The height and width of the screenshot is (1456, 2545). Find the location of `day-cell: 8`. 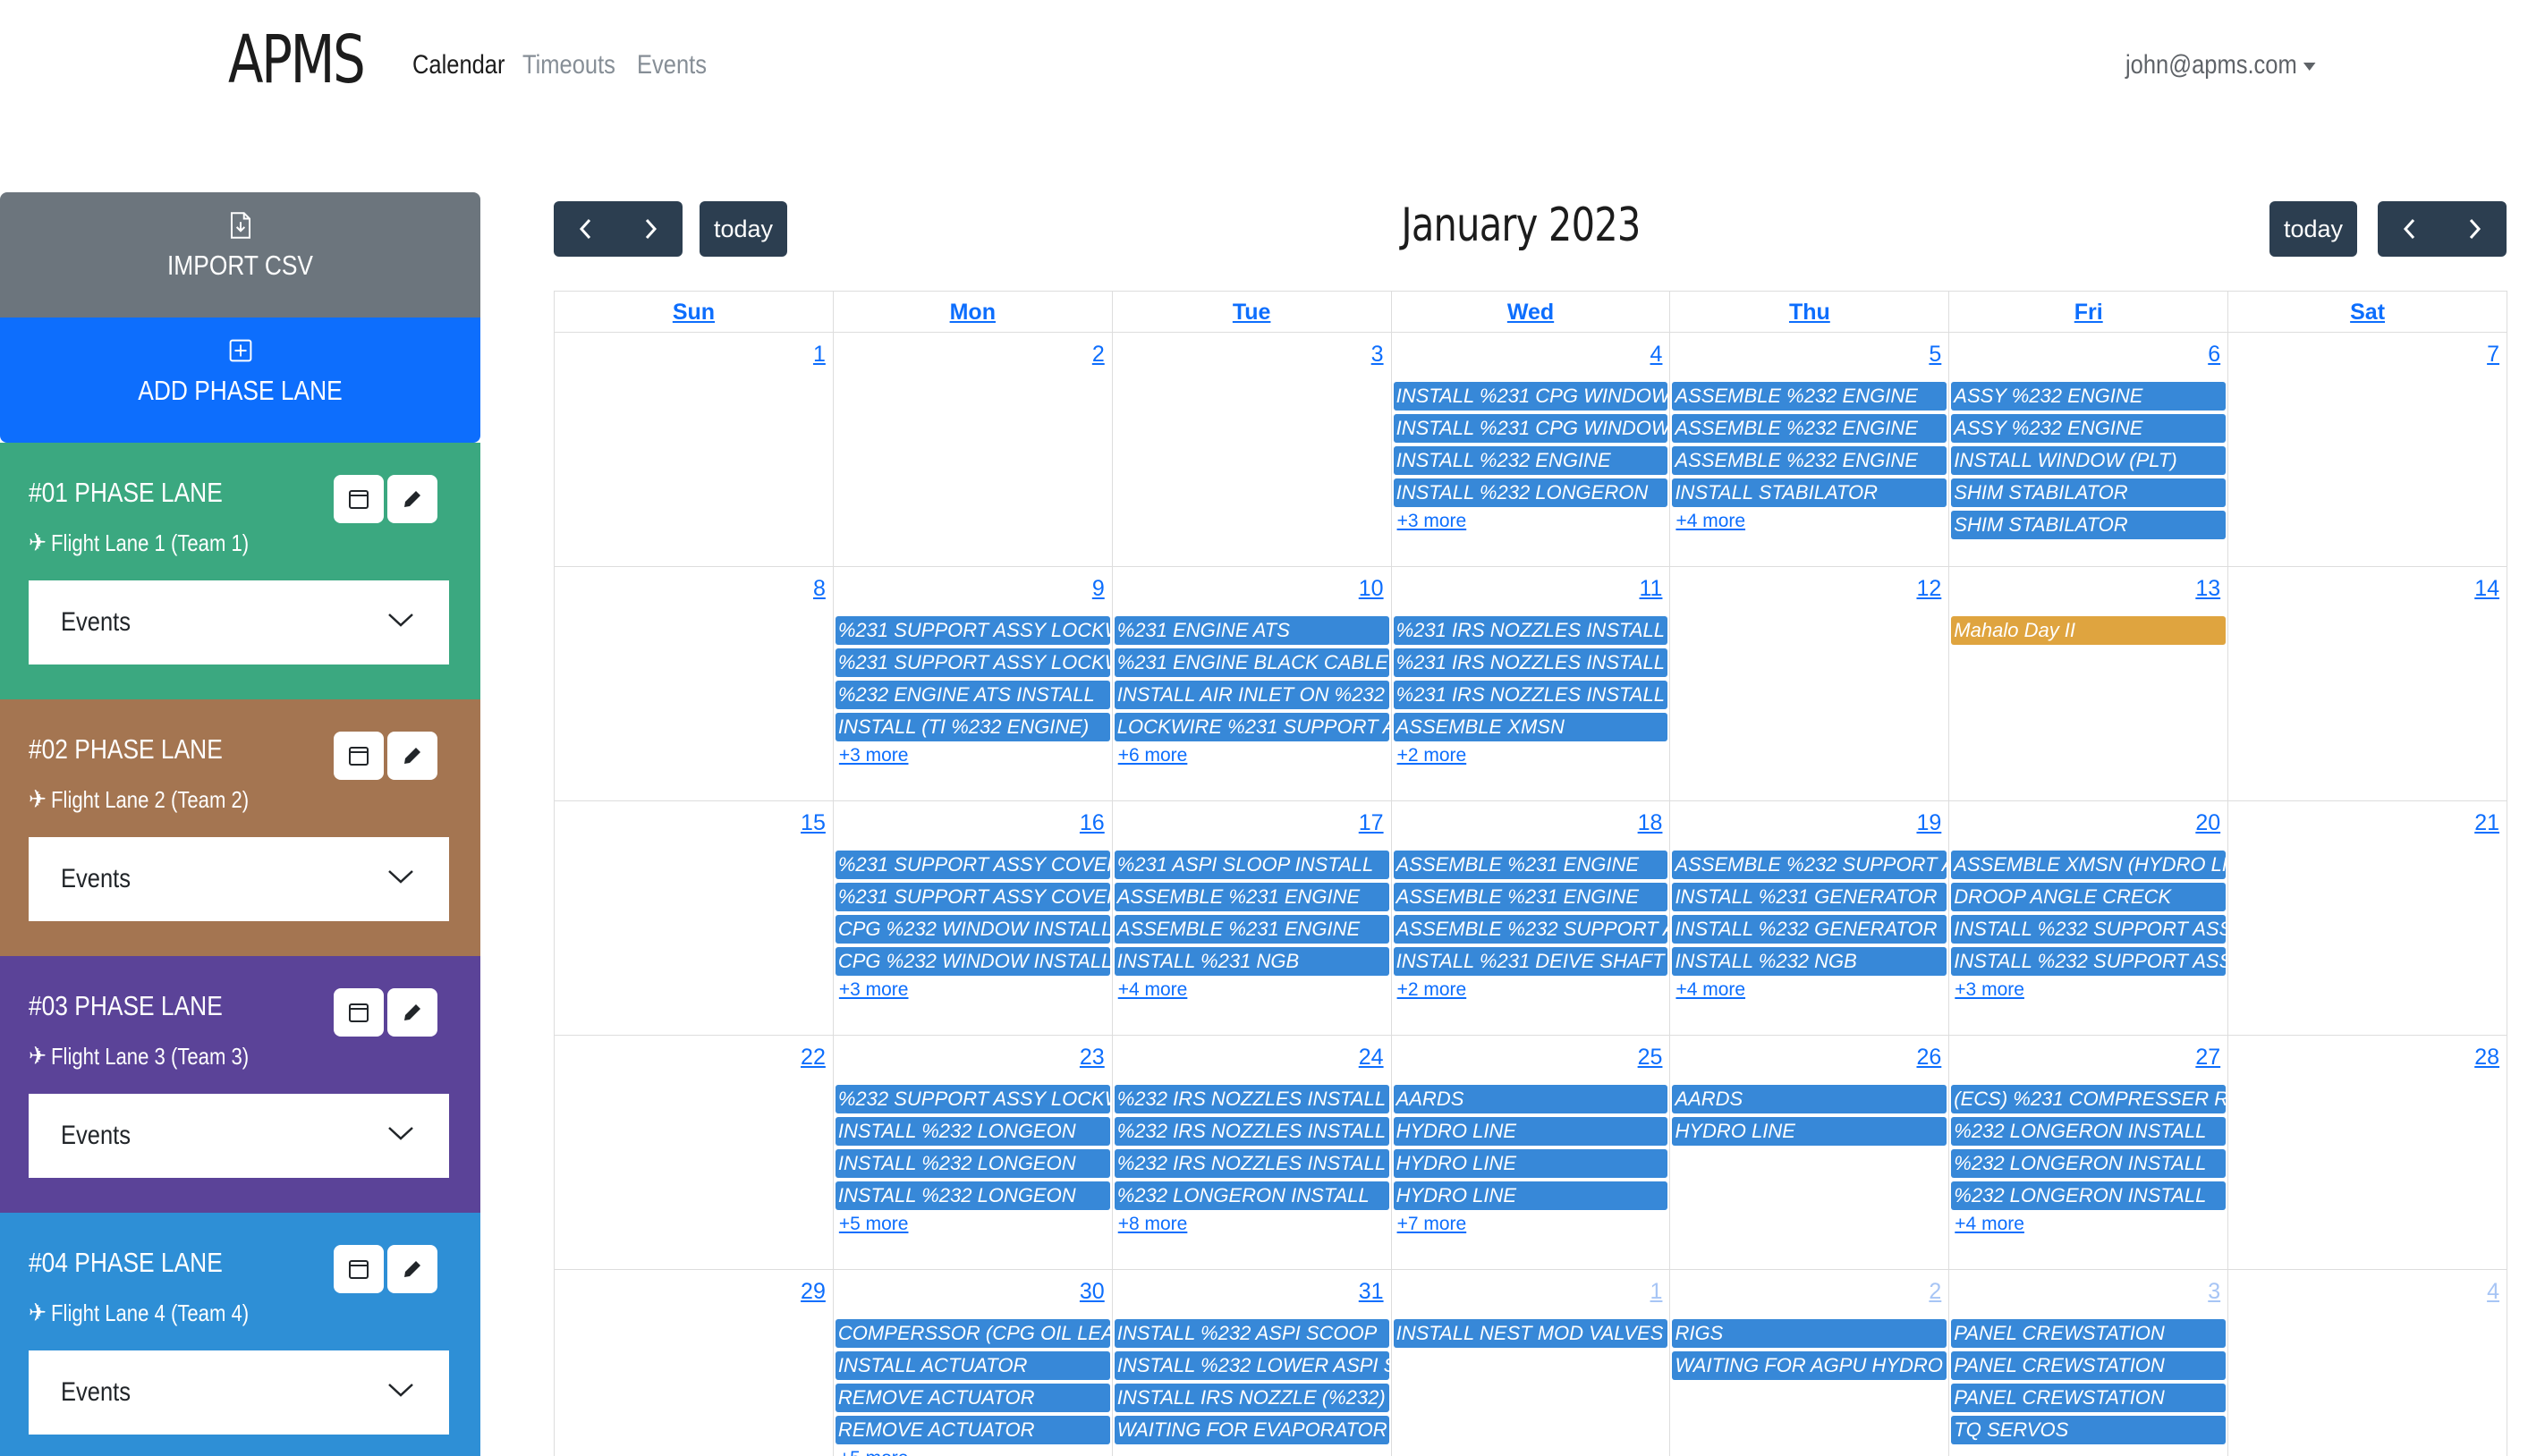

day-cell: 8 is located at coordinates (694, 683).